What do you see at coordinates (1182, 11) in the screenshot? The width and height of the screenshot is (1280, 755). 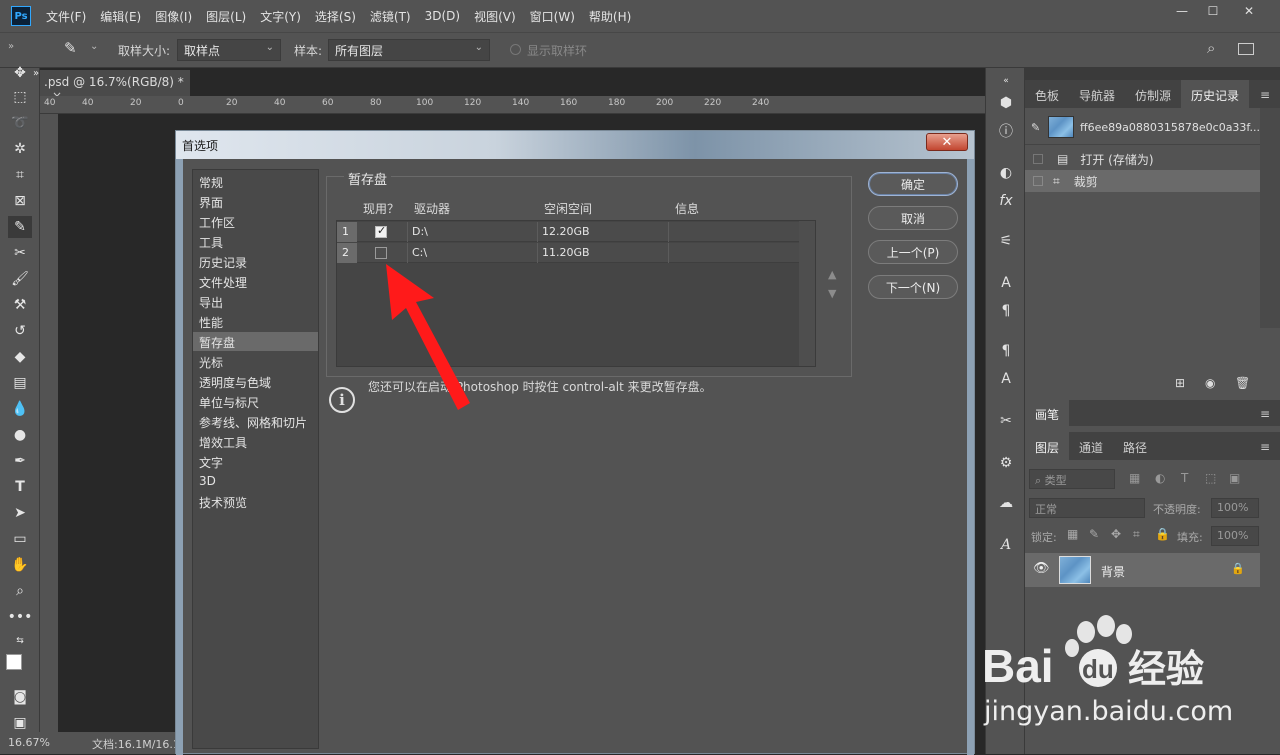 I see `minimize-button: —` at bounding box center [1182, 11].